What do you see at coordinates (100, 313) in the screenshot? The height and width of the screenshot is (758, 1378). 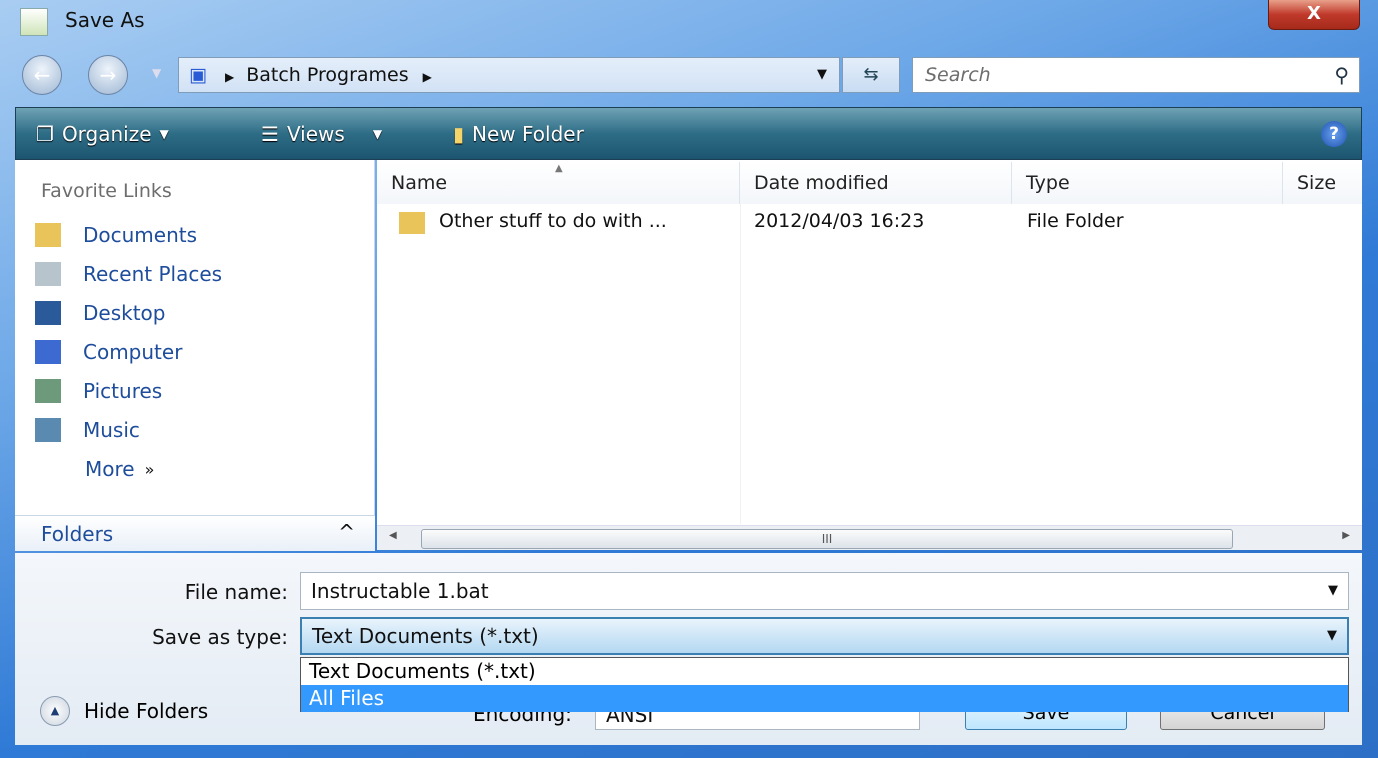 I see `sidebar-item-desktop: Desktop` at bounding box center [100, 313].